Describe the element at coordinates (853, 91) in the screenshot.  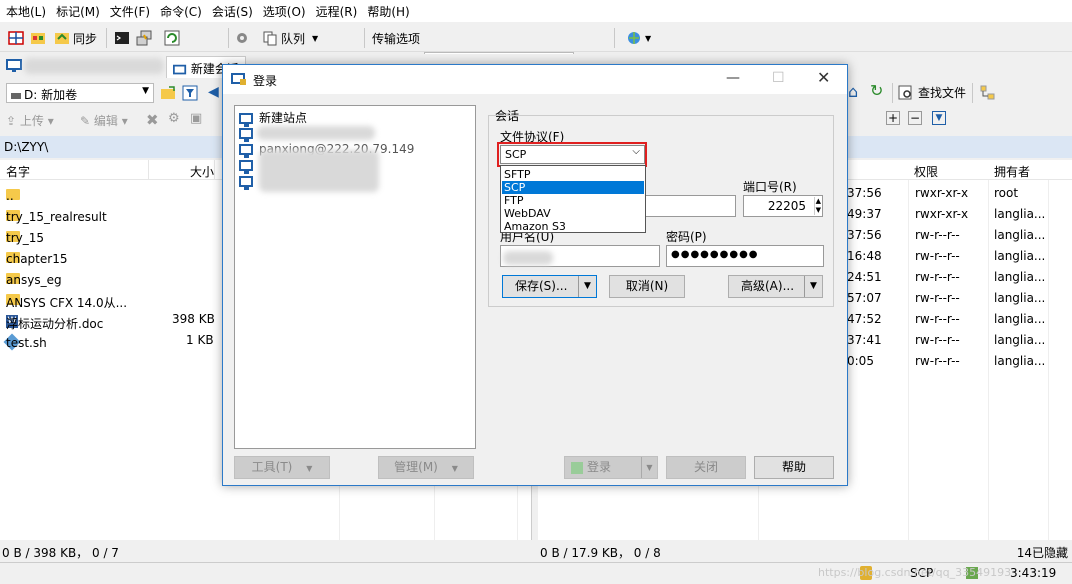
I see `home-icon: ⌂` at that location.